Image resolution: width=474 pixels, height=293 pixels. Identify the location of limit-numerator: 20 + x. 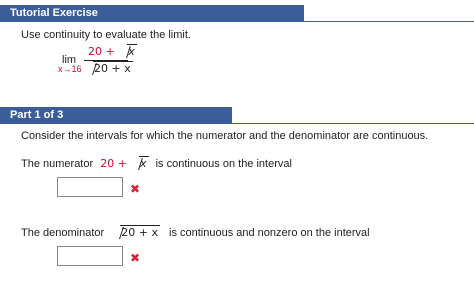
(112, 51).